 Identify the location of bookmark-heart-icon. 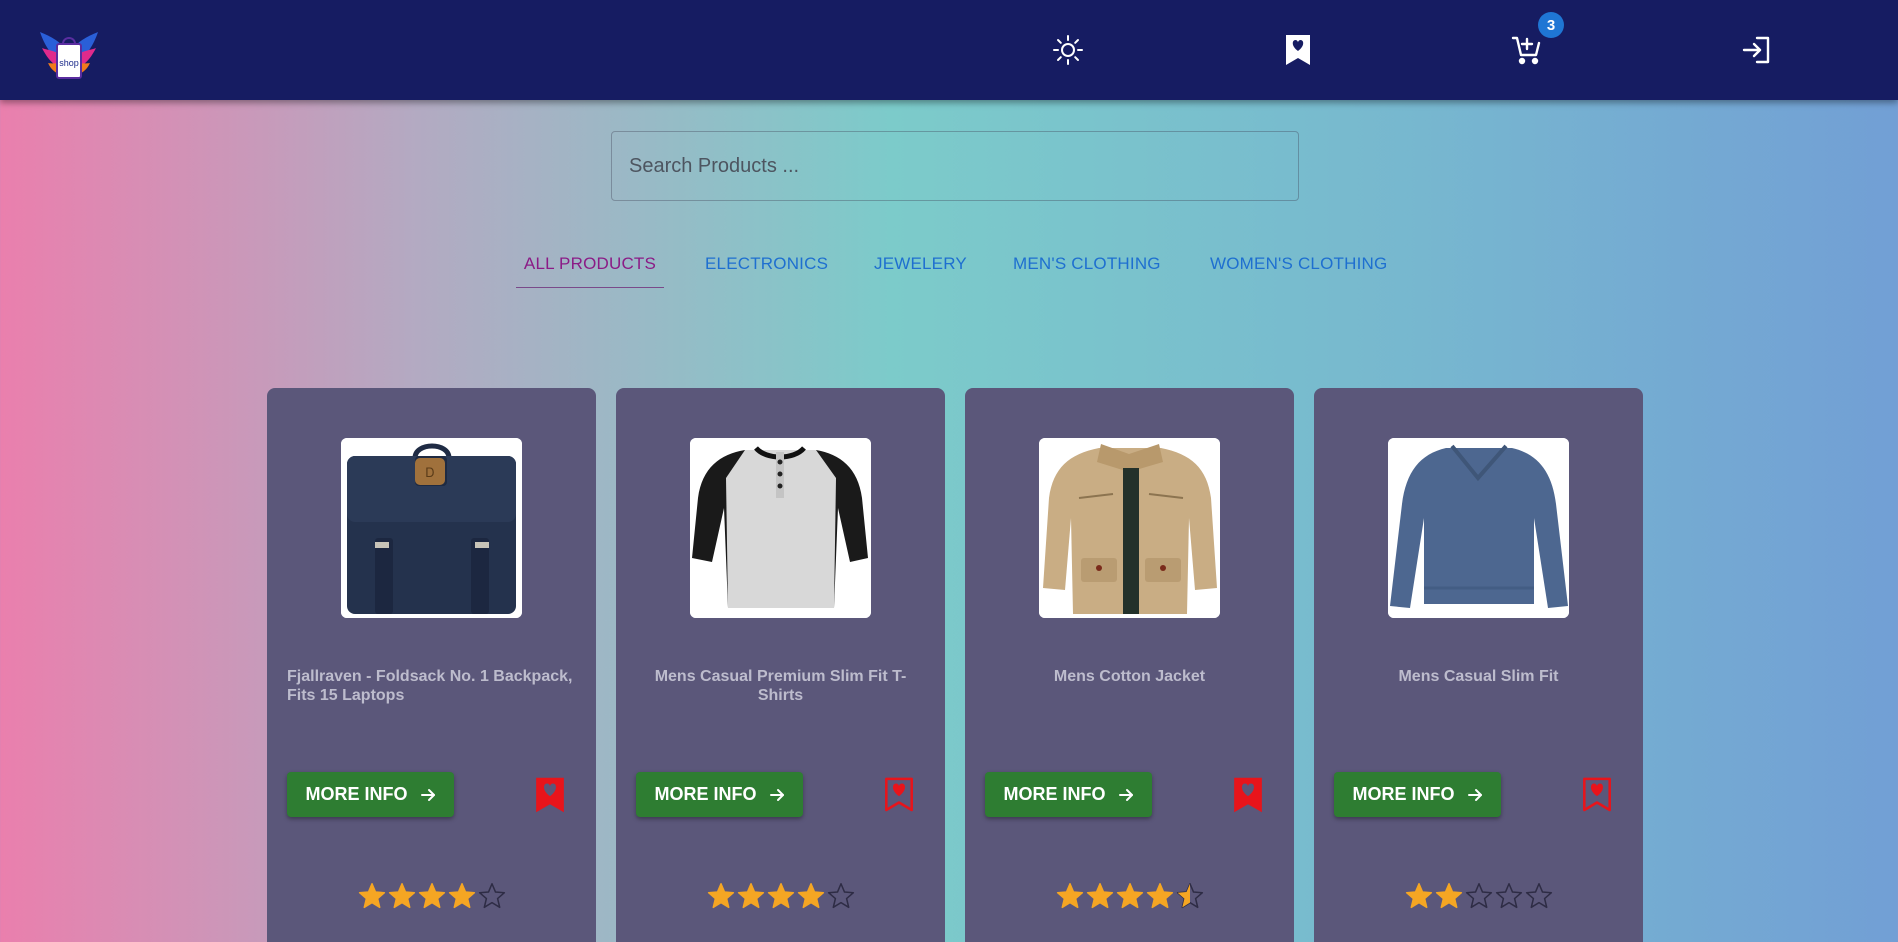
(1298, 50).